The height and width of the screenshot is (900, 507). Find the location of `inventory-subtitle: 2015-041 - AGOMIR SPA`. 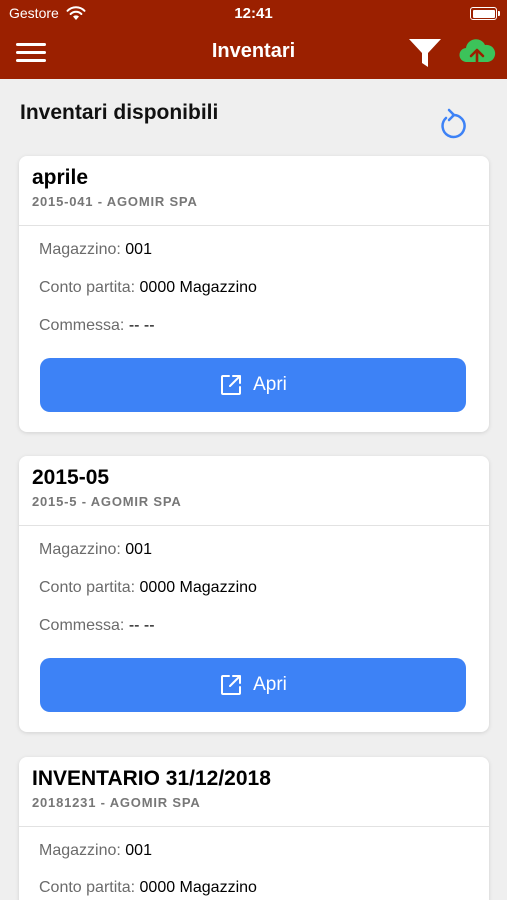

inventory-subtitle: 2015-041 - AGOMIR SPA is located at coordinates (115, 201).